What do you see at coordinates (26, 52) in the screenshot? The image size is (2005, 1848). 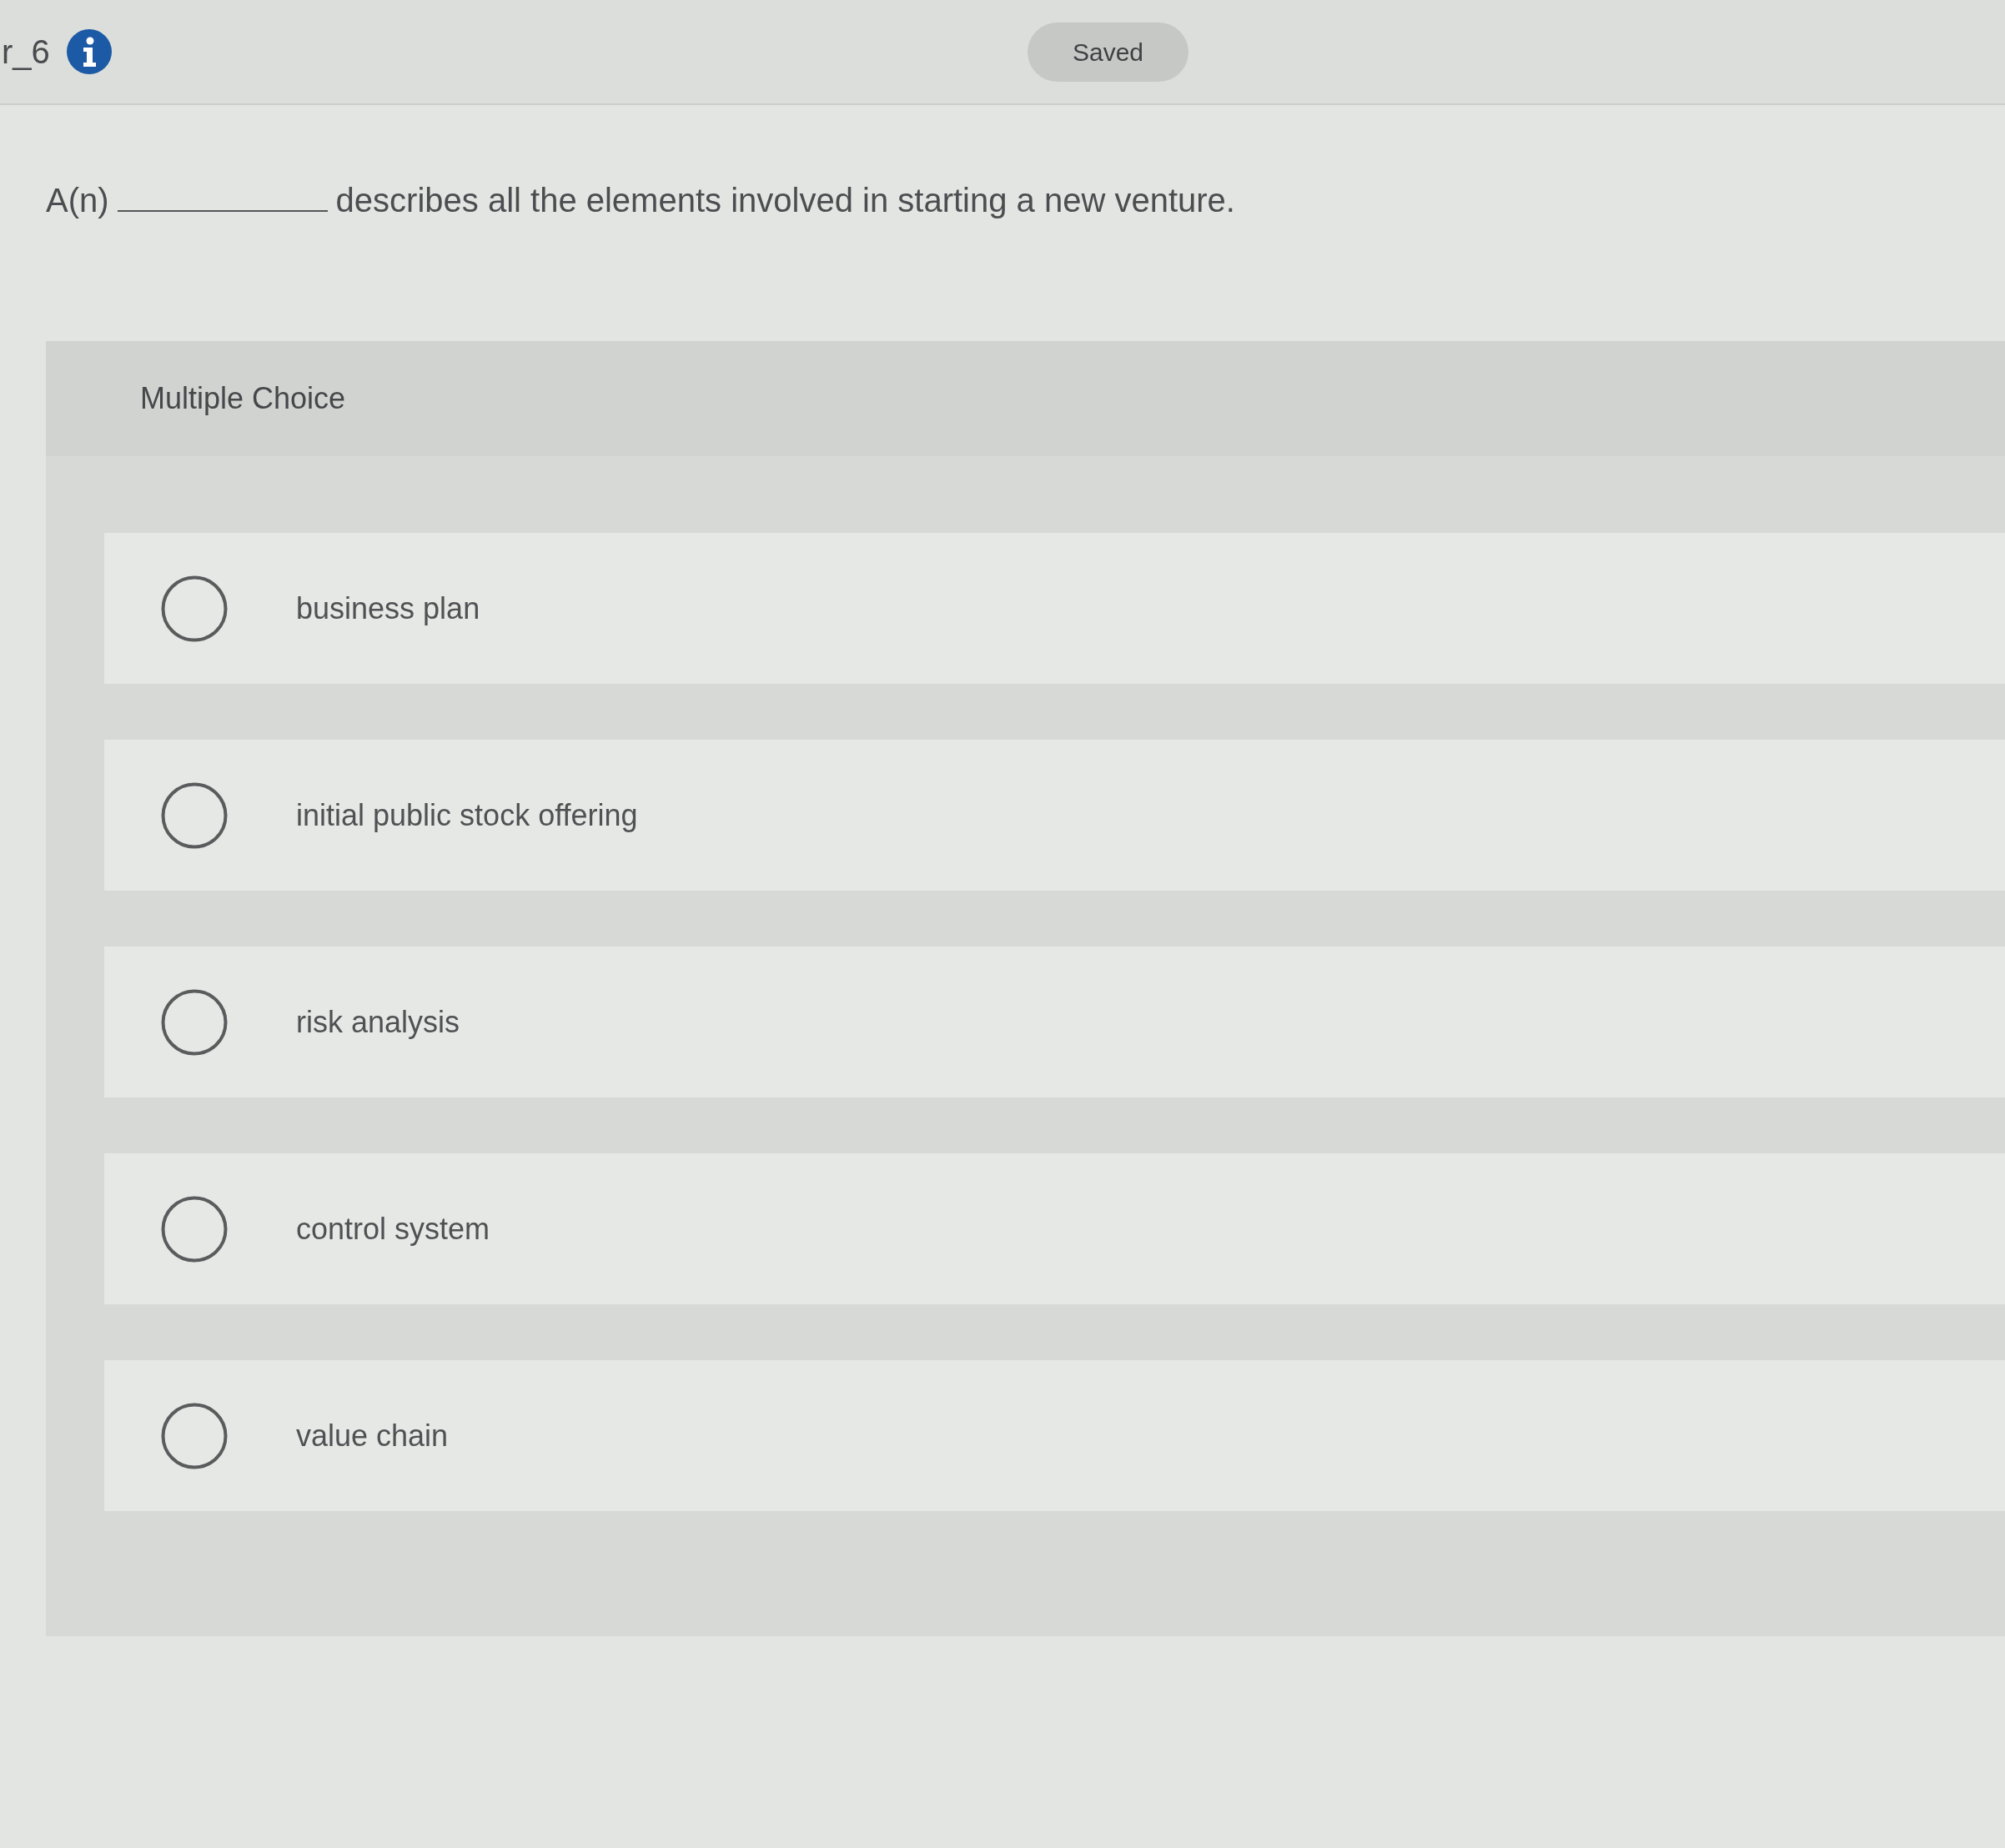 I see `assignment-title: r_6` at bounding box center [26, 52].